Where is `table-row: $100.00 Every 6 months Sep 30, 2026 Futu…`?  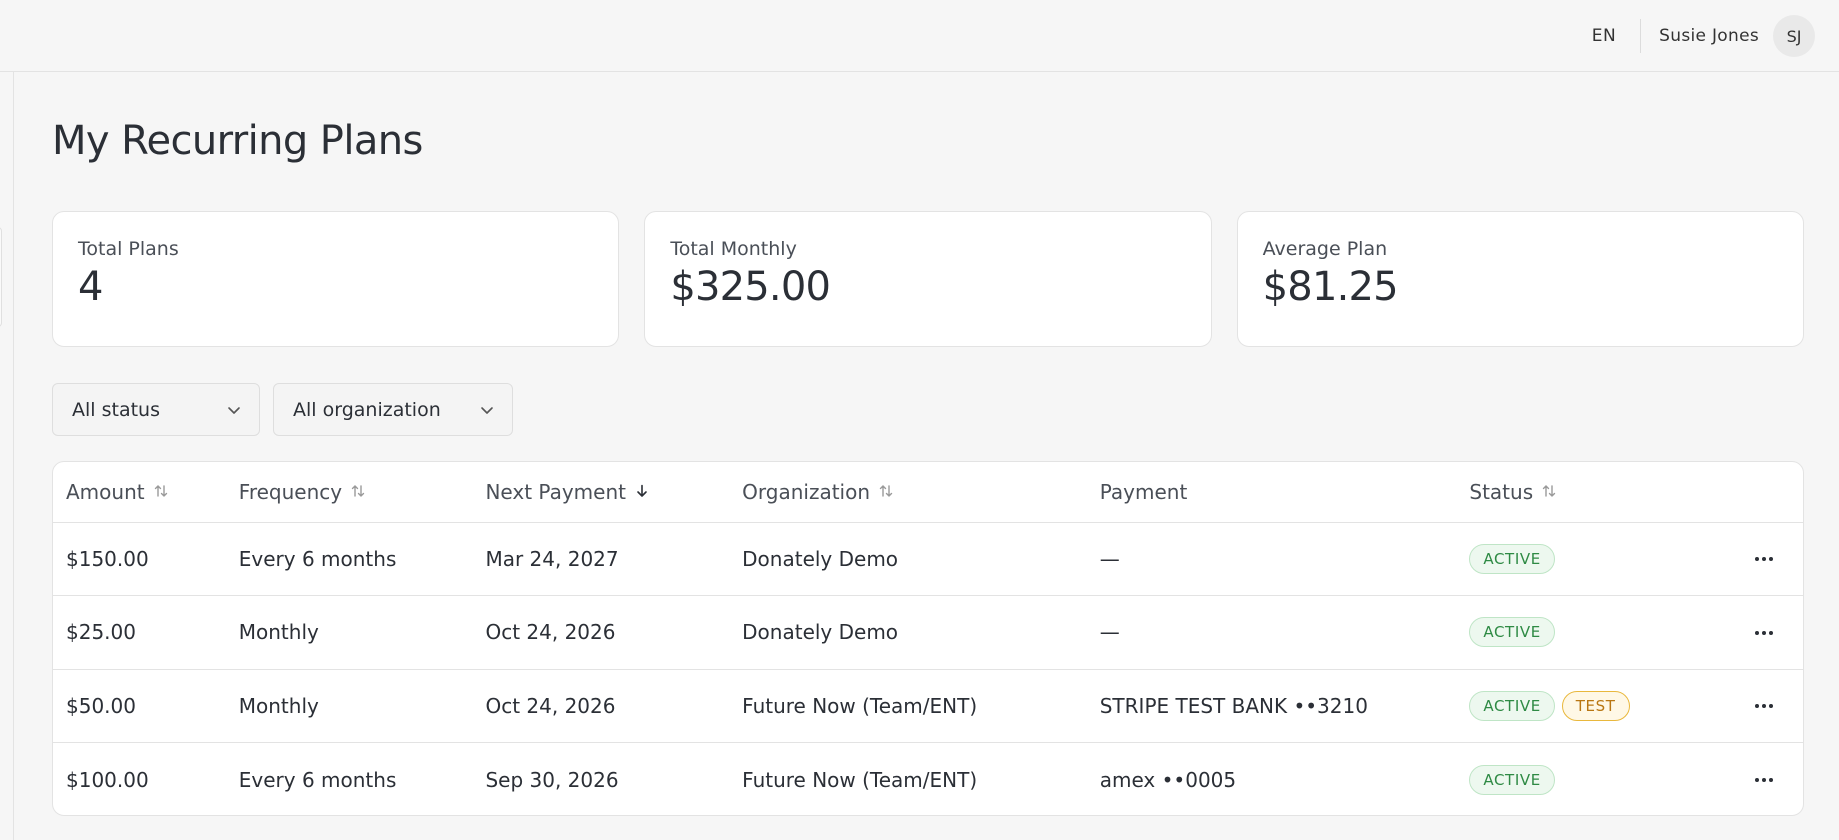
table-row: $100.00 Every 6 months Sep 30, 2026 Futu… is located at coordinates (928, 779).